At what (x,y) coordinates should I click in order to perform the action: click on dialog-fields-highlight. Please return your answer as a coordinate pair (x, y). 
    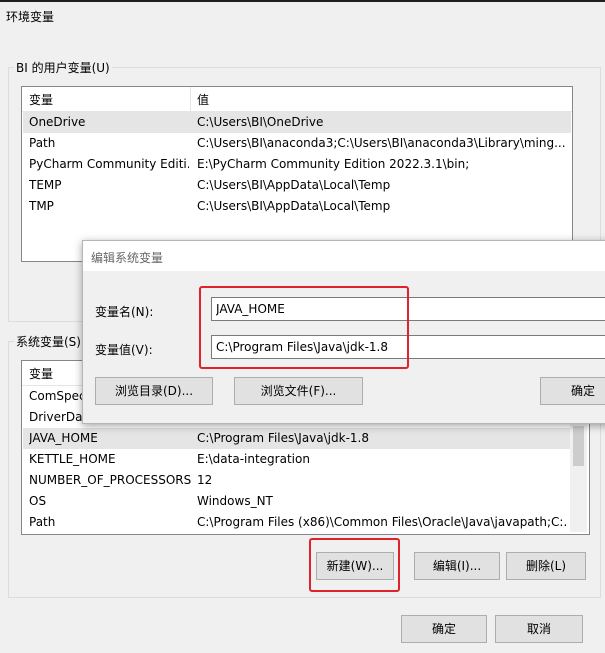
    Looking at the image, I should click on (304, 327).